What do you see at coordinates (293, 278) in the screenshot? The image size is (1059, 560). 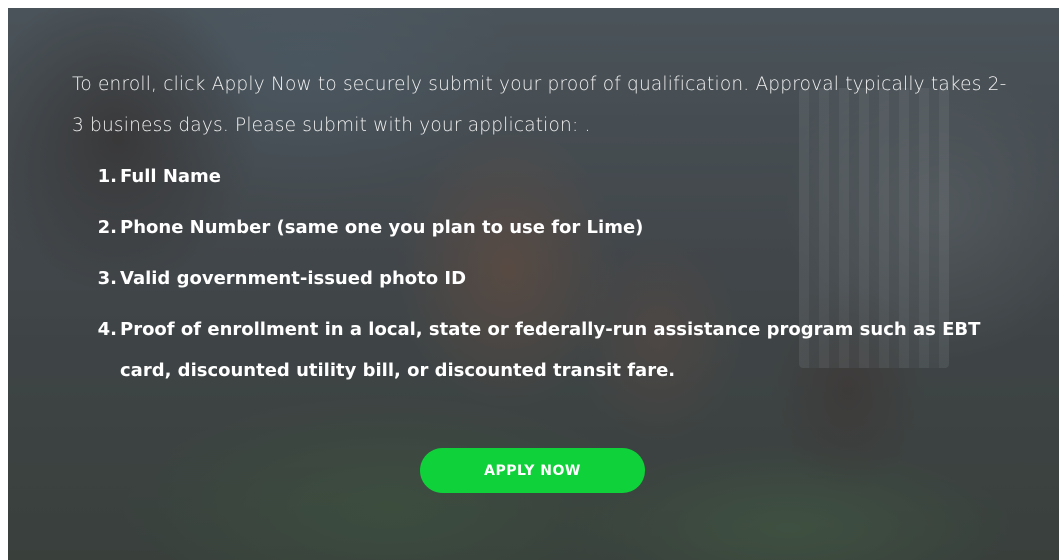 I see `requirement-photo-id: Valid government-issued photo ID` at bounding box center [293, 278].